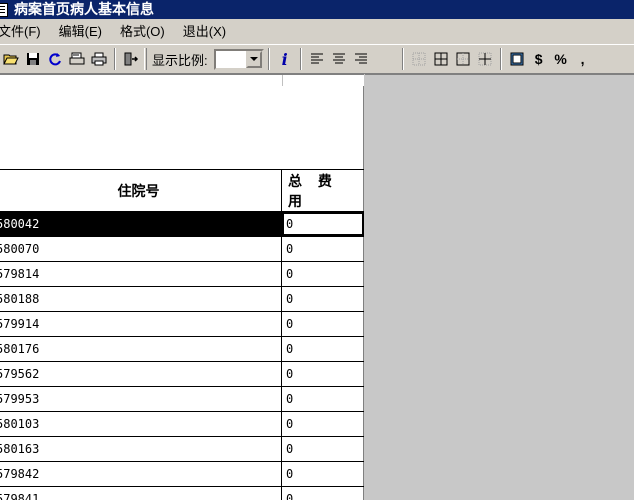 This screenshot has height=500, width=634. I want to click on chevron-down-icon, so click(253, 59).